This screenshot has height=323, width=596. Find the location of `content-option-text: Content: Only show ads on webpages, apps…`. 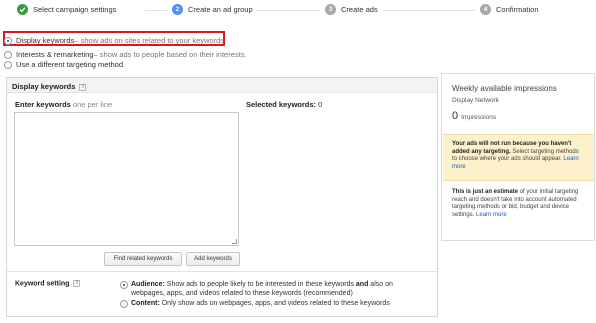

content-option-text: Content: Only show ads on webpages, apps… is located at coordinates (270, 303).